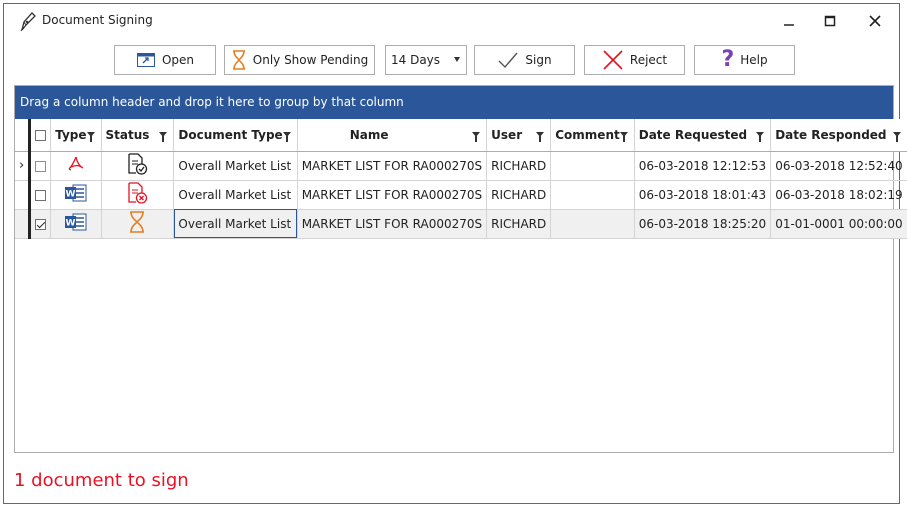  What do you see at coordinates (451, 20) in the screenshot?
I see `title-bar: Document Signing` at bounding box center [451, 20].